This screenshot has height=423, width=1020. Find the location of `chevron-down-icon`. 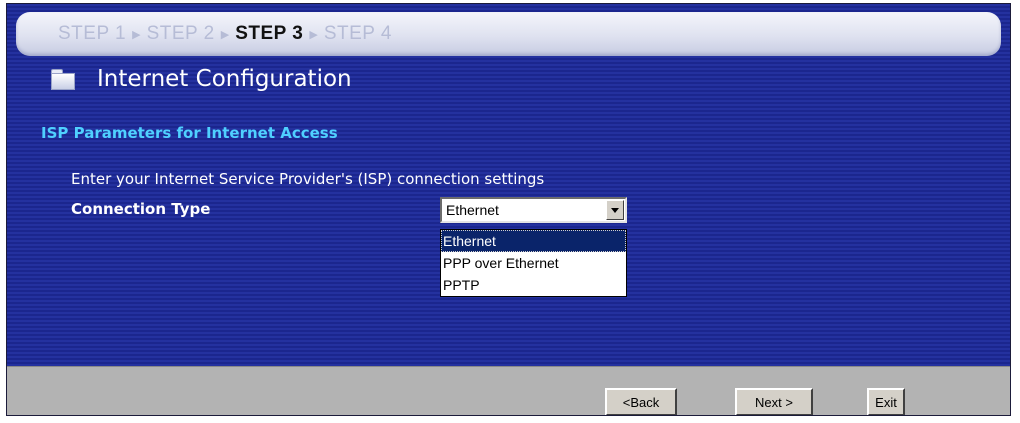

chevron-down-icon is located at coordinates (615, 210).